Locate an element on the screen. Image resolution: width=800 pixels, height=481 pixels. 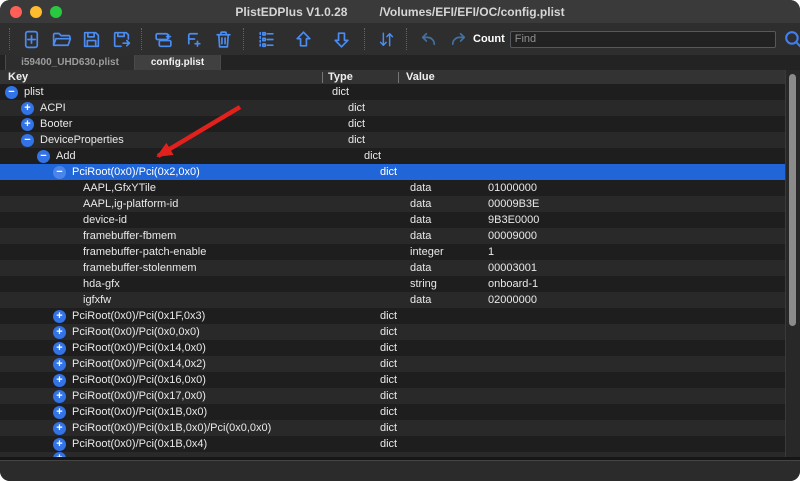
close-button is located at coordinates (16, 11).